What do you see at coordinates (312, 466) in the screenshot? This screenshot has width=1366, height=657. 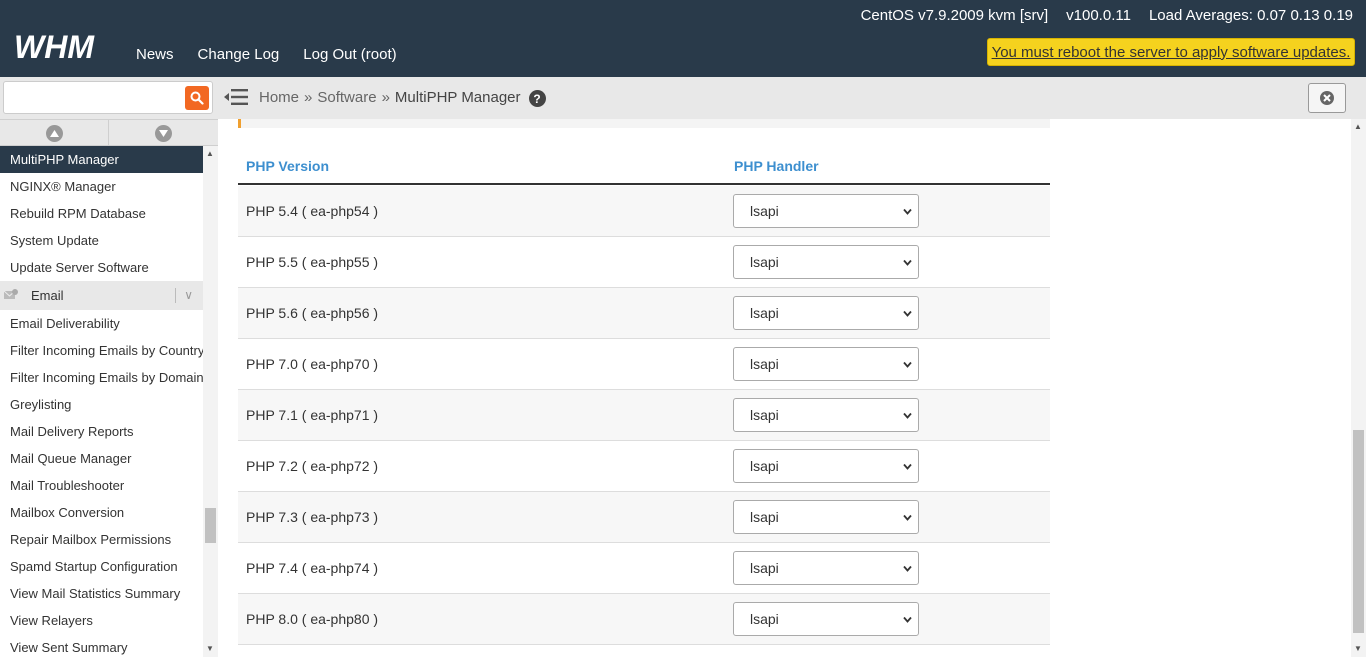 I see `php-version-label: PHP 7.2 ( ea-php72 )` at bounding box center [312, 466].